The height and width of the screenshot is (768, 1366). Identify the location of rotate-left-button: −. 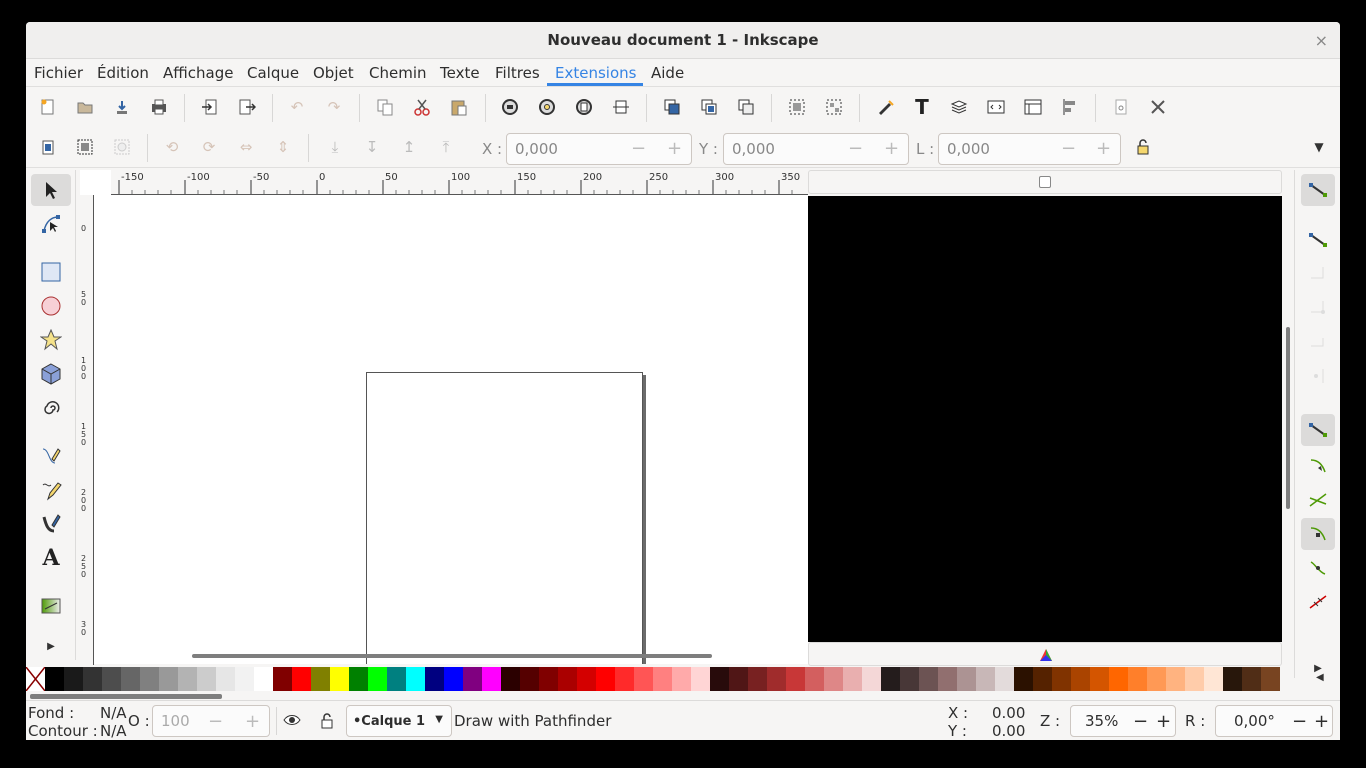
(1299, 721).